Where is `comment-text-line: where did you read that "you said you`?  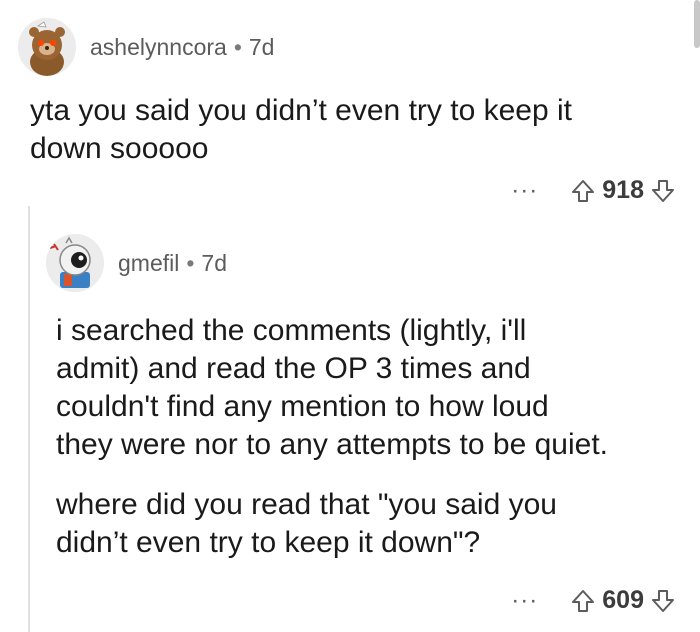 comment-text-line: where did you read that "you said you is located at coordinates (306, 504).